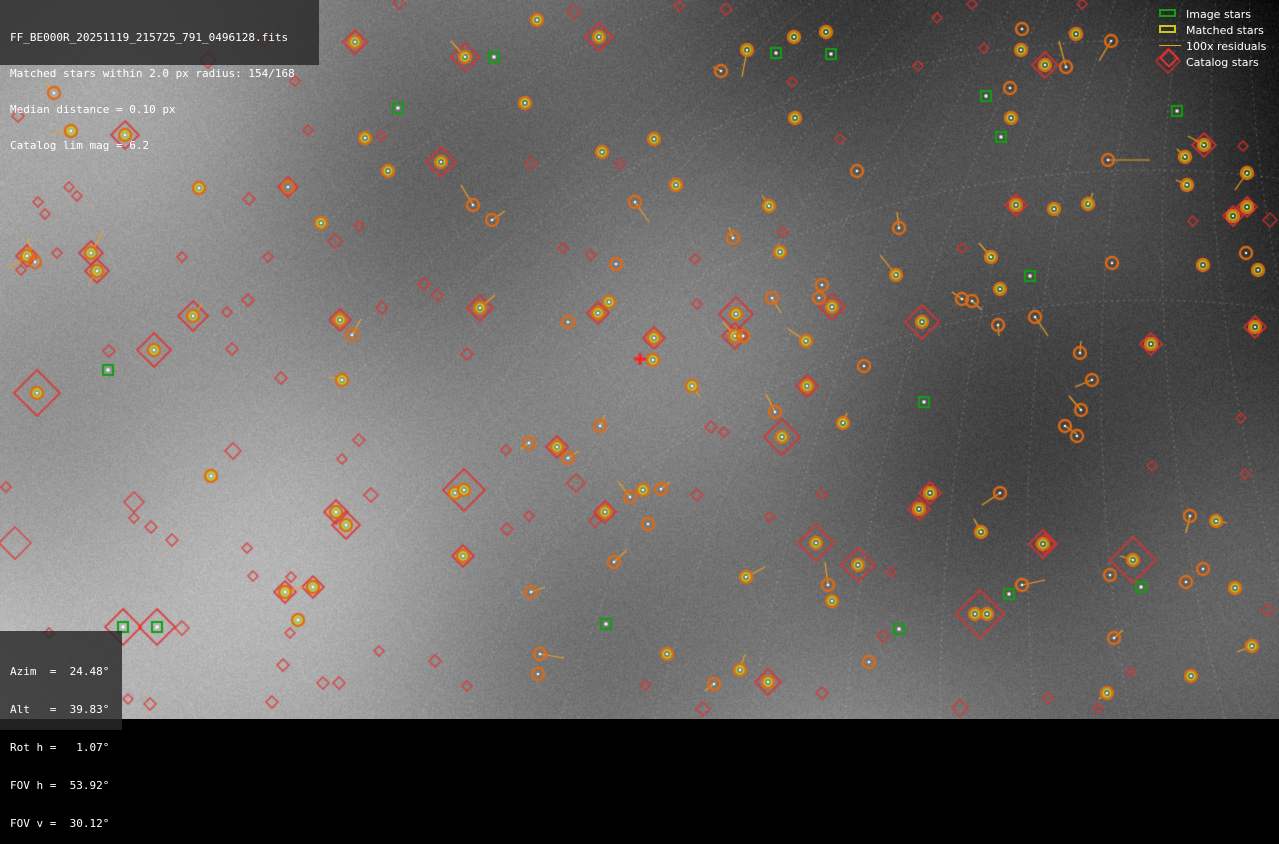 This screenshot has height=844, width=1279. What do you see at coordinates (60, 785) in the screenshot?
I see `fov-h-readout: FOV h = 53.92°` at bounding box center [60, 785].